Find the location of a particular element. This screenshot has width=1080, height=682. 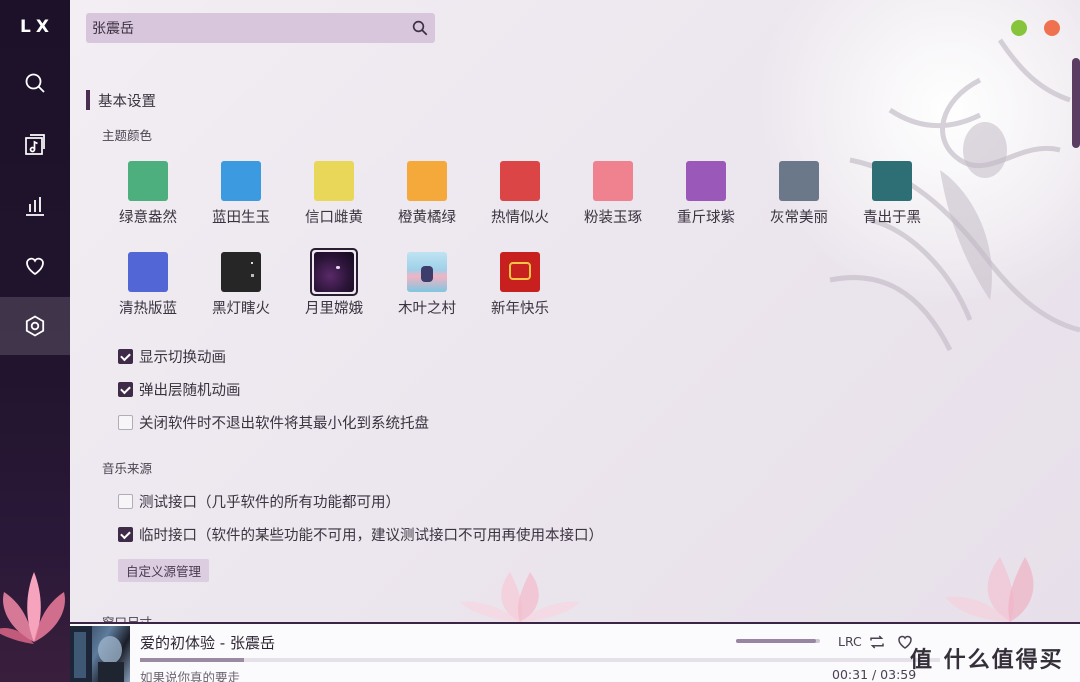

theme-label: 信口雌黄 is located at coordinates (334, 218).